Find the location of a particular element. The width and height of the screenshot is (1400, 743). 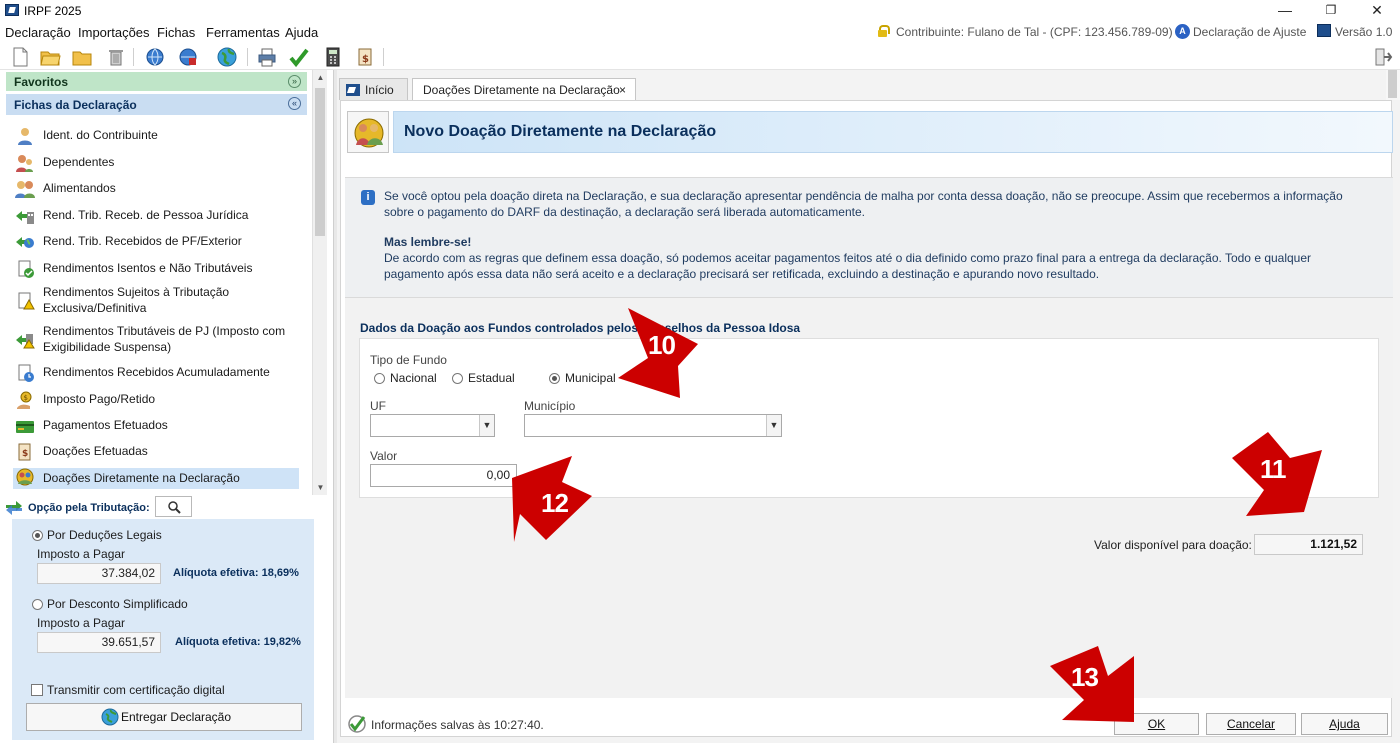

sidebar-item-imposto-pago: $ Imposto Pago/Retido is located at coordinates (156, 401).